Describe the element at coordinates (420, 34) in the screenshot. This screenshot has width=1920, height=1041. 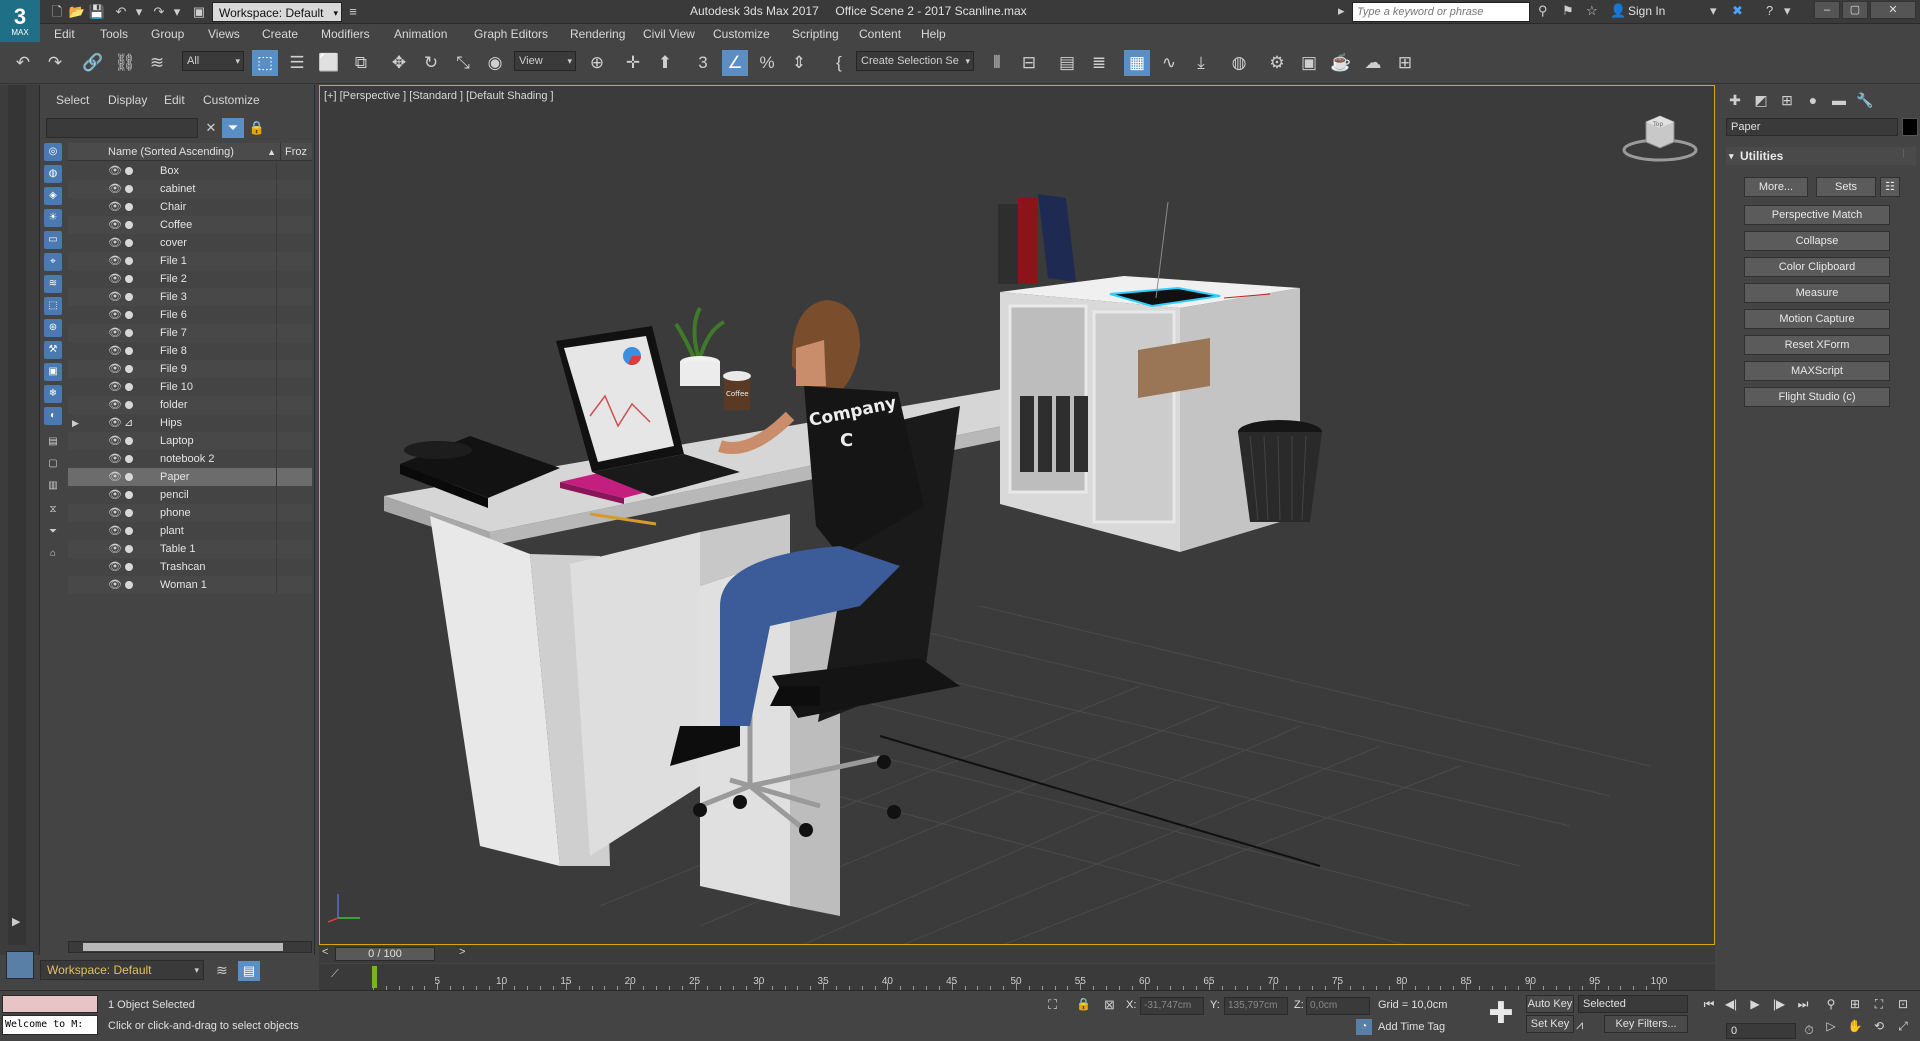
I see `menu-animation: Animation` at that location.